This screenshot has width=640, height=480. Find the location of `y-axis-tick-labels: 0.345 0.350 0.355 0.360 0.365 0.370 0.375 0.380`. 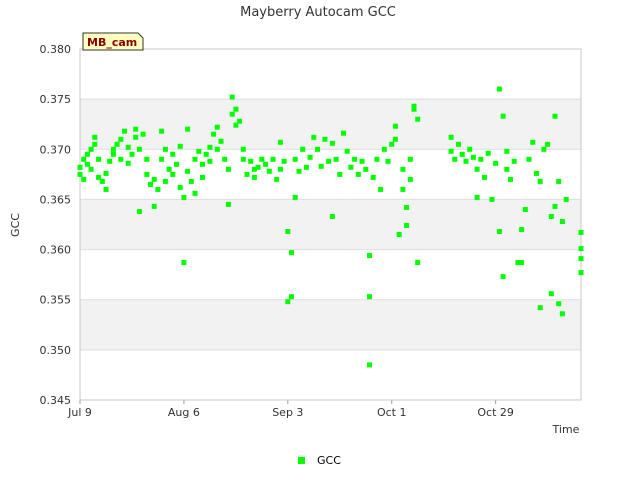

y-axis-tick-labels: 0.345 0.350 0.355 0.360 0.365 0.370 0.375 0.380 is located at coordinates (56, 225).